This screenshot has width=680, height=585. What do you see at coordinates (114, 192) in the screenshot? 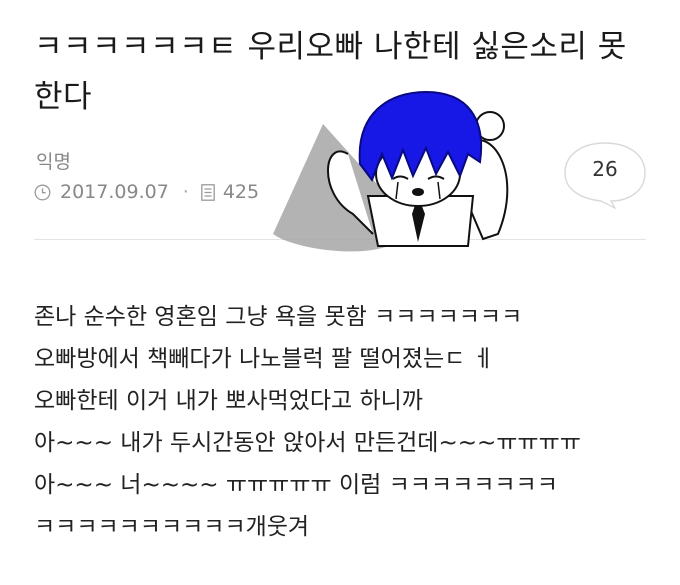
I see `post-date: 2017.09.07` at bounding box center [114, 192].